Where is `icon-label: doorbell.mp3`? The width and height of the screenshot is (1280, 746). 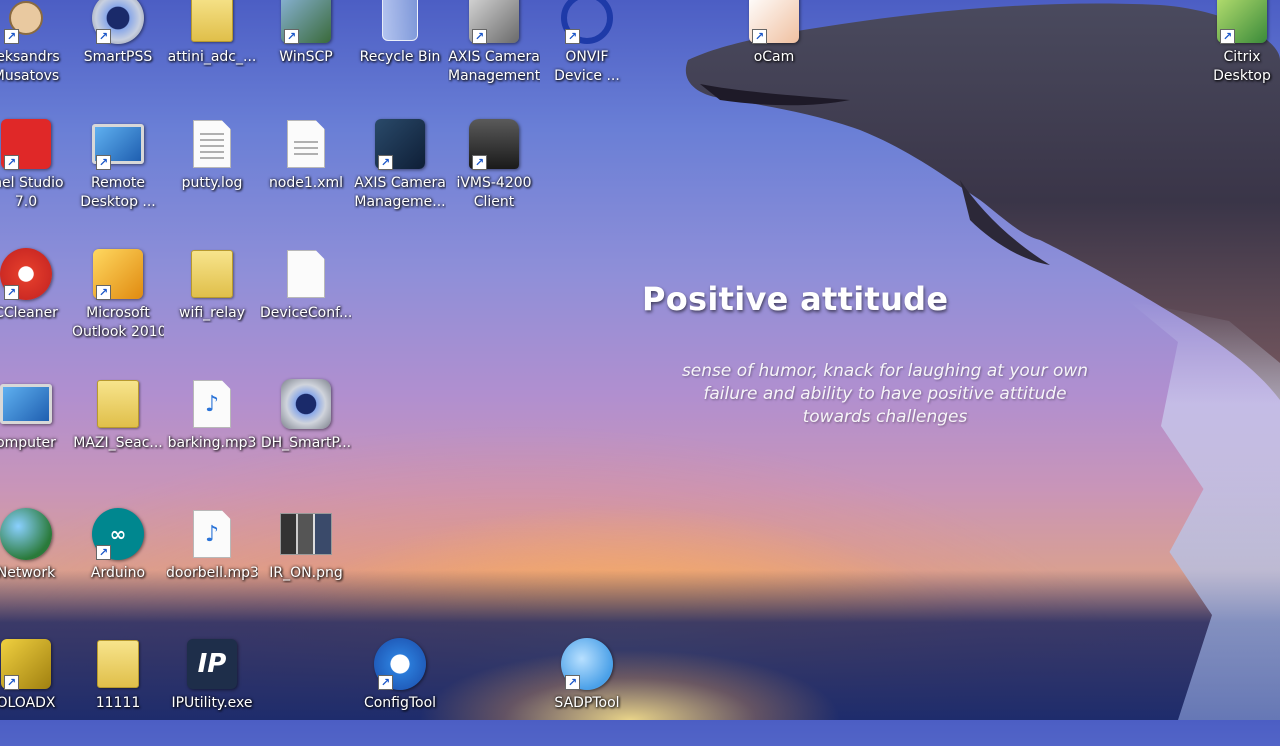
icon-label: doorbell.mp3 is located at coordinates (212, 573).